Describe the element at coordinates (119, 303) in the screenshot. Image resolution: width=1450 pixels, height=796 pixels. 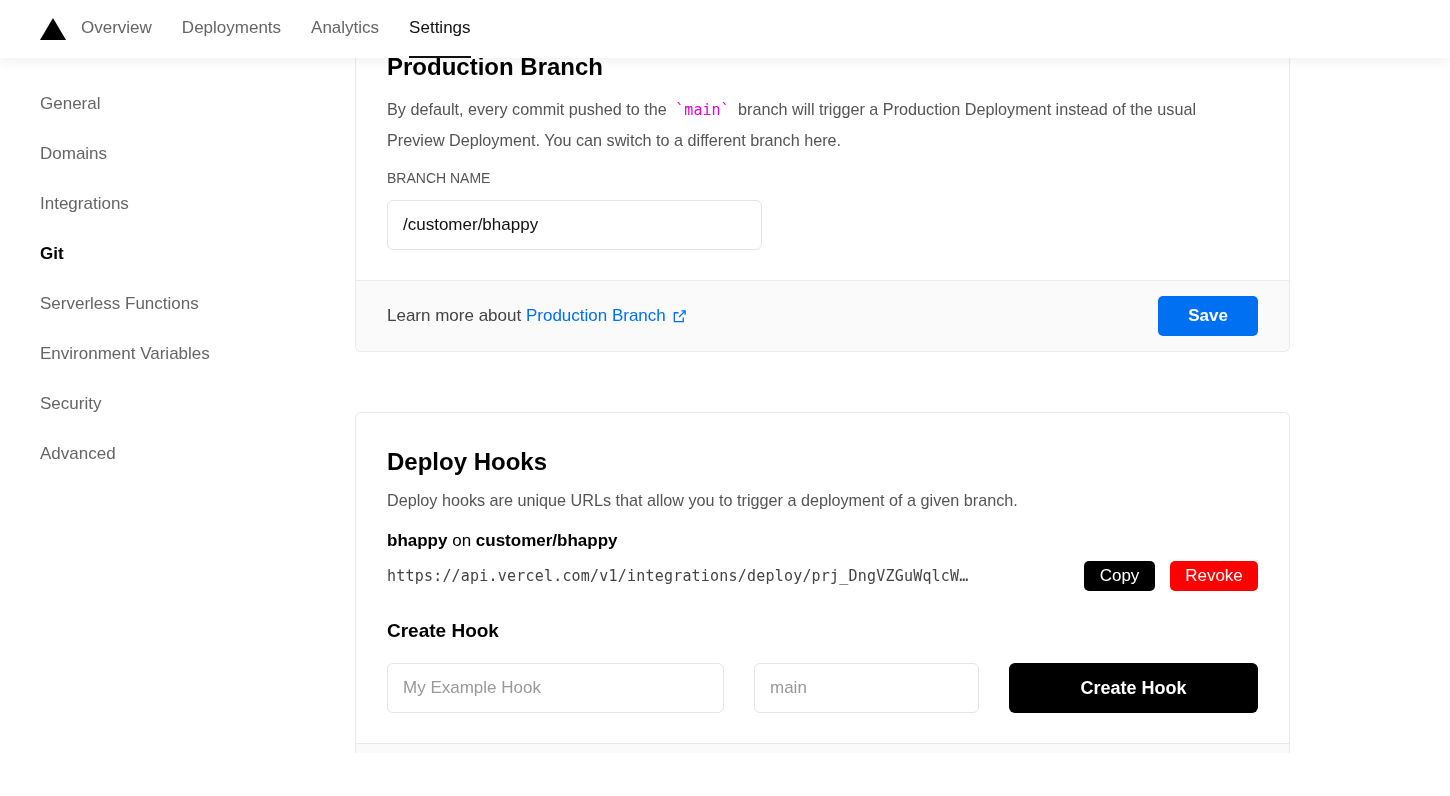
I see `sidebar-item: Serverless Functions` at that location.